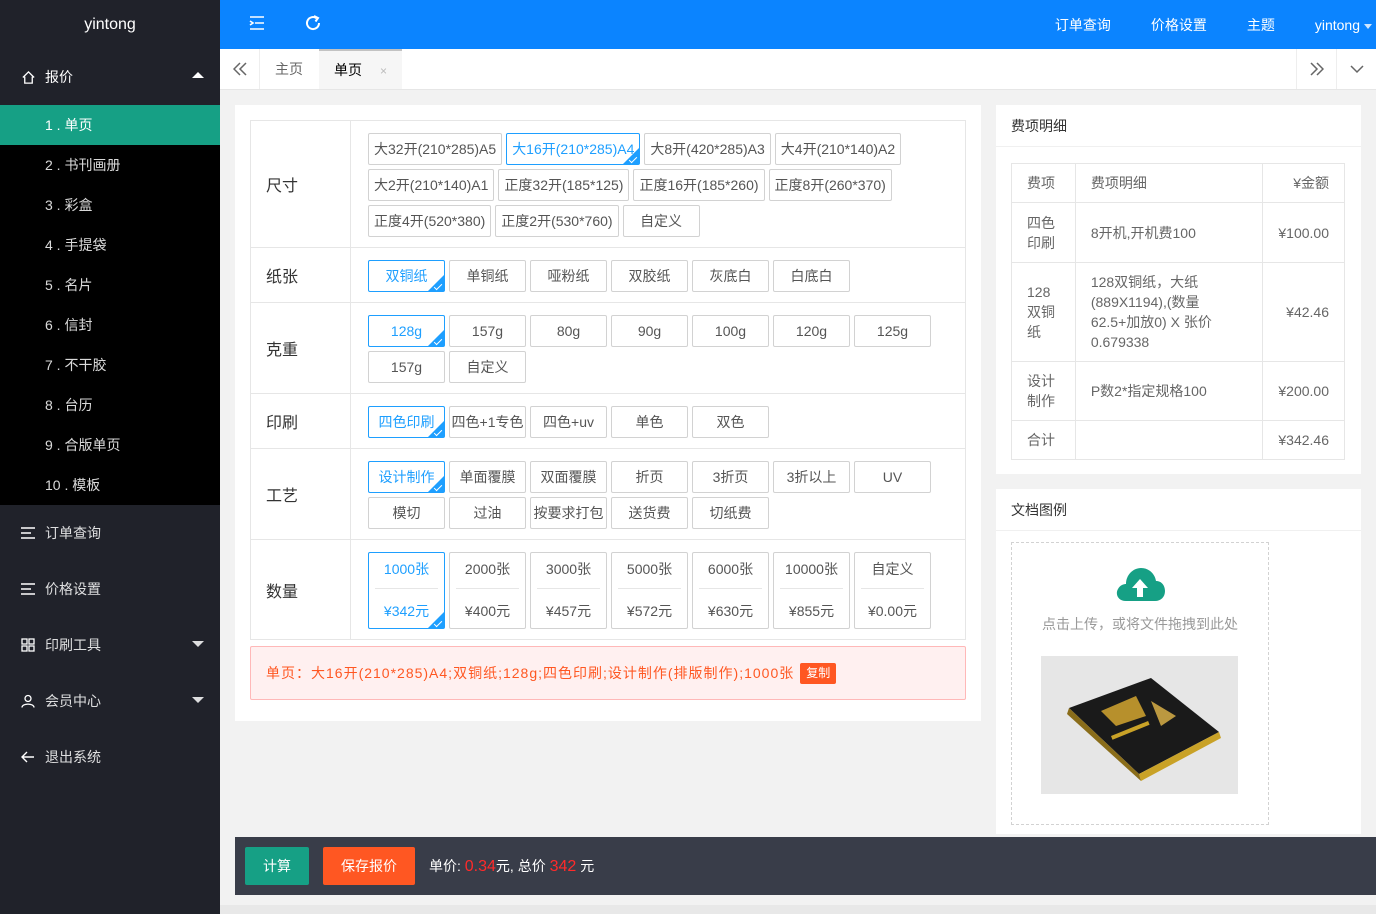 This screenshot has width=1376, height=914. I want to click on craft-option: 送货费, so click(649, 512).